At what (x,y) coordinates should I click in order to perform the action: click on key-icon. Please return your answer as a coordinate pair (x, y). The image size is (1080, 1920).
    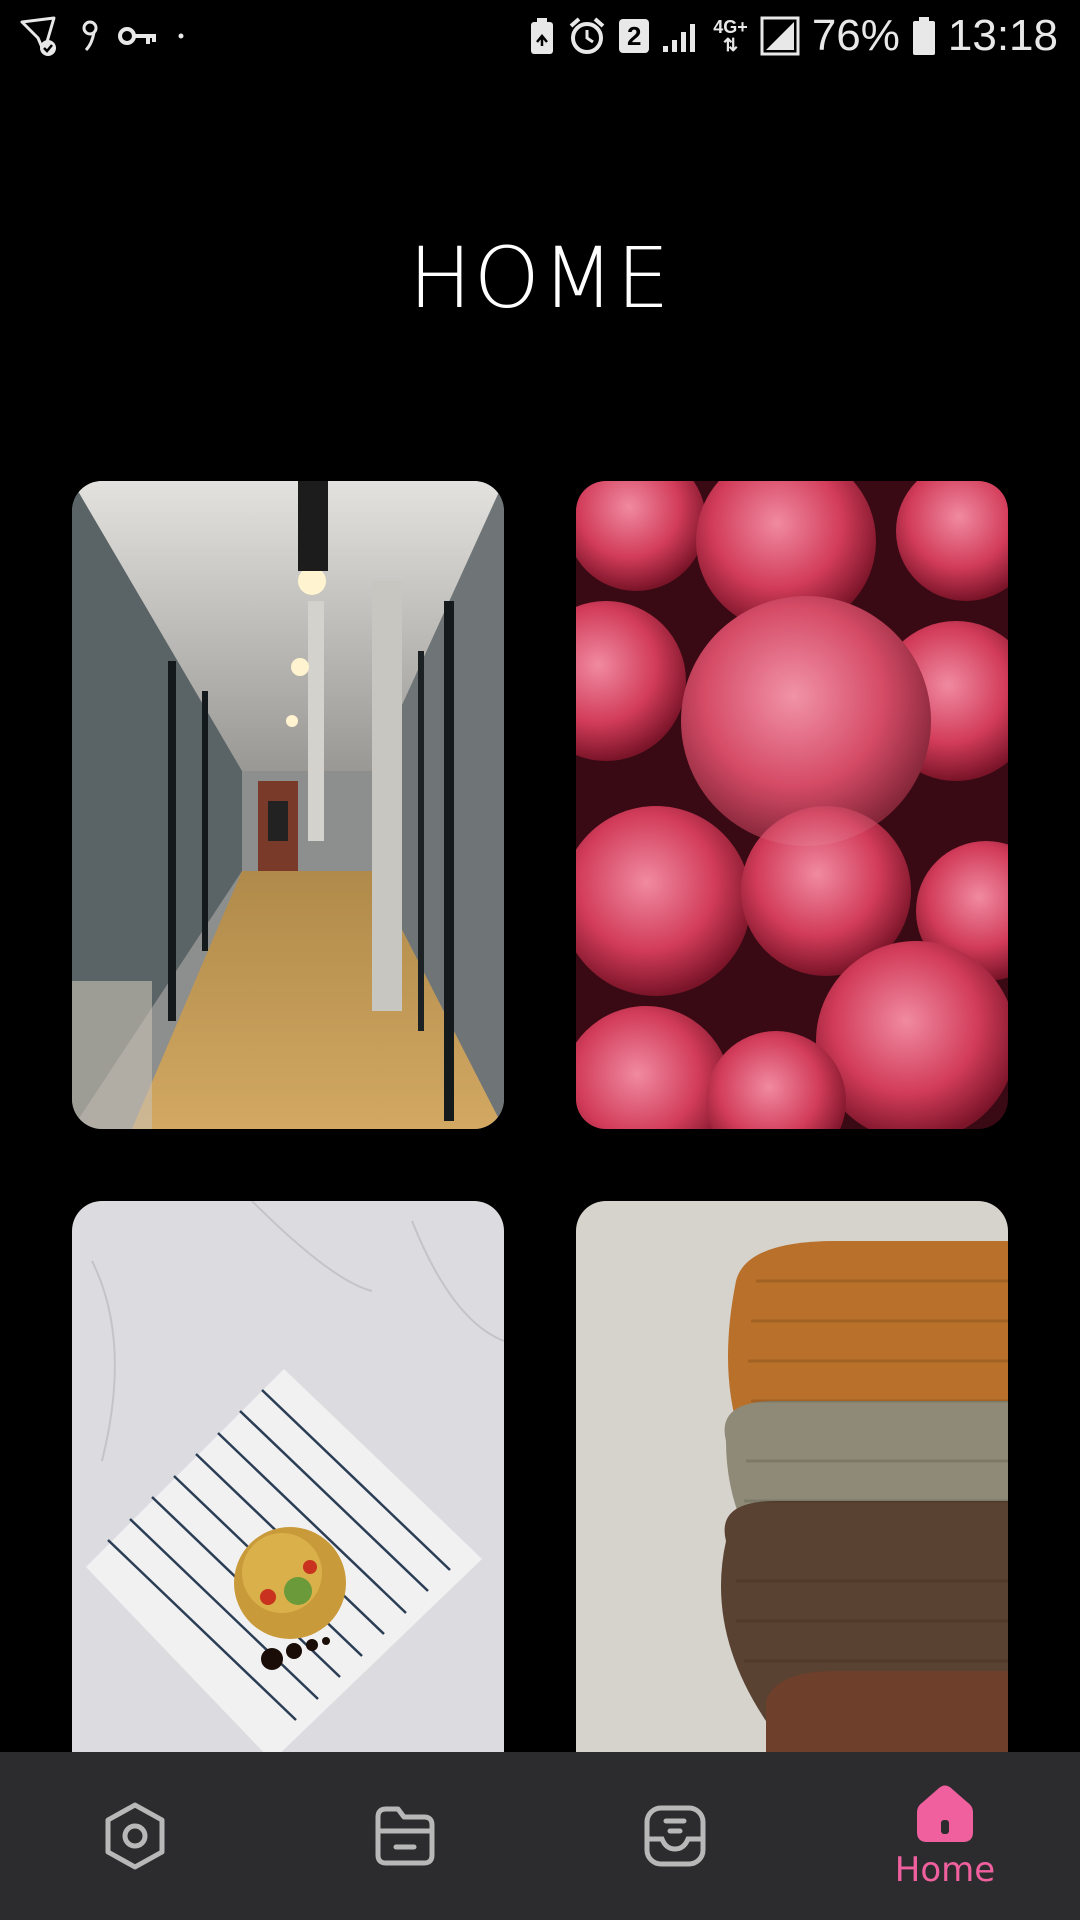
    Looking at the image, I should click on (138, 36).